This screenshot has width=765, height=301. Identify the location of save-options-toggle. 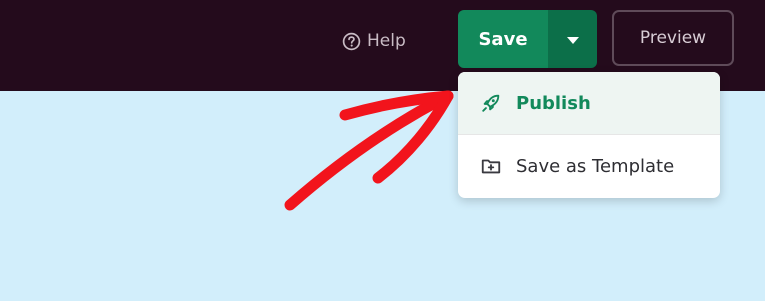
(572, 39).